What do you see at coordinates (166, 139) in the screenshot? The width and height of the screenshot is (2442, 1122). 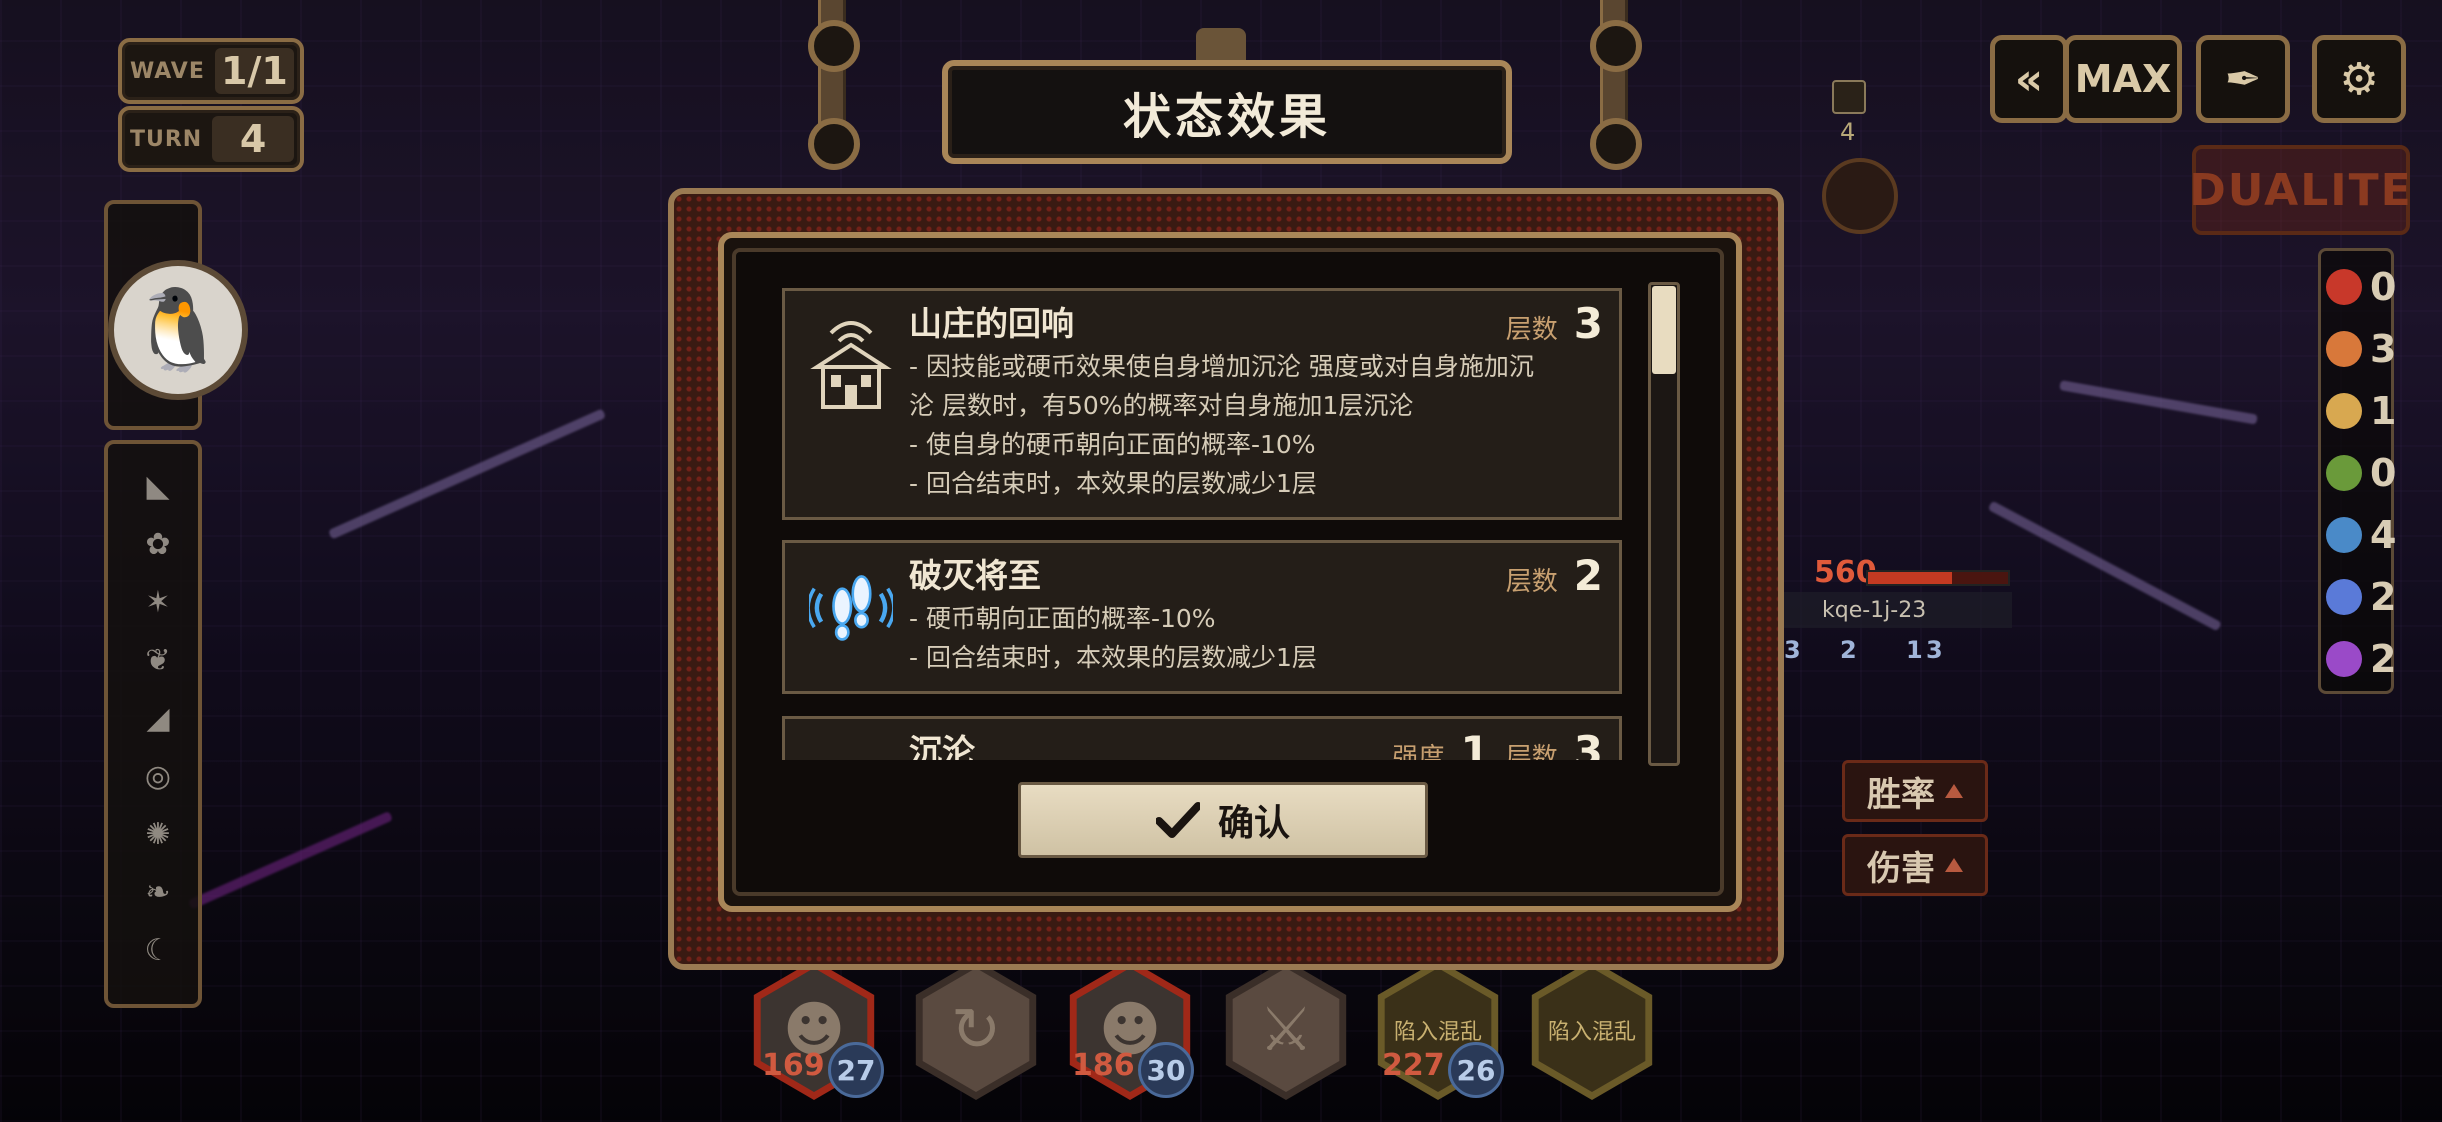 I see `turn-label: TURN` at bounding box center [166, 139].